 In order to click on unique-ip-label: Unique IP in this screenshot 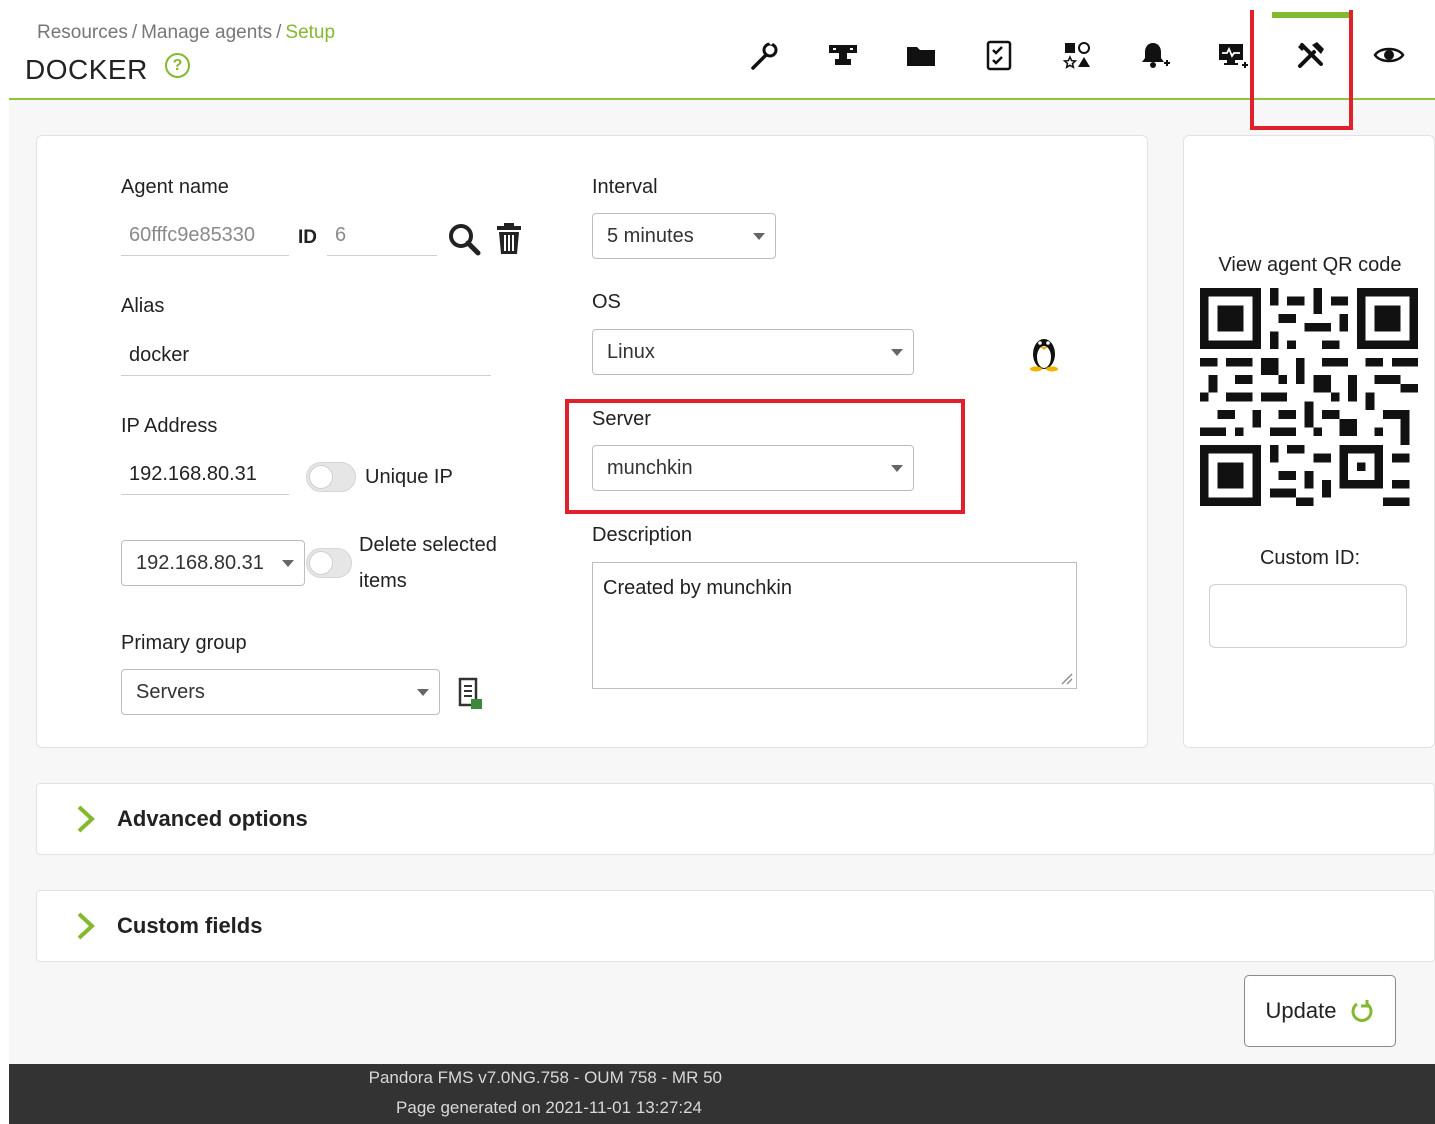, I will do `click(409, 477)`.